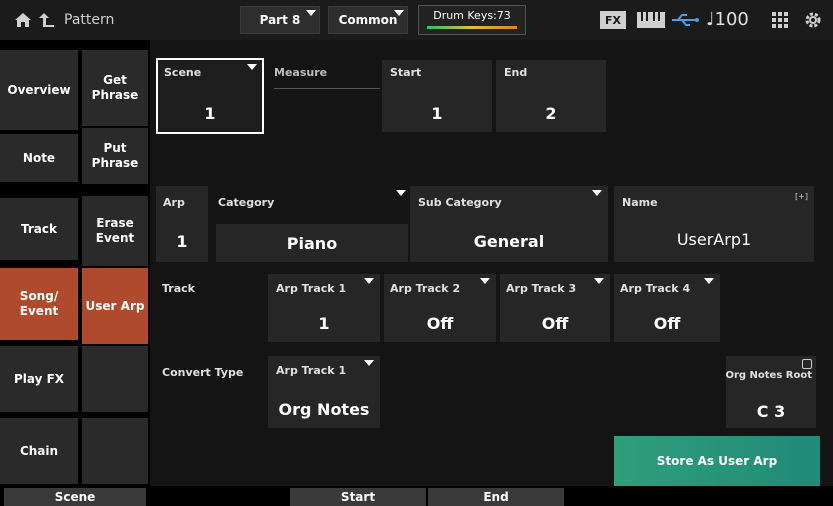 This screenshot has height=506, width=833. I want to click on tab-song-event-label: Song/ Event, so click(39, 303).